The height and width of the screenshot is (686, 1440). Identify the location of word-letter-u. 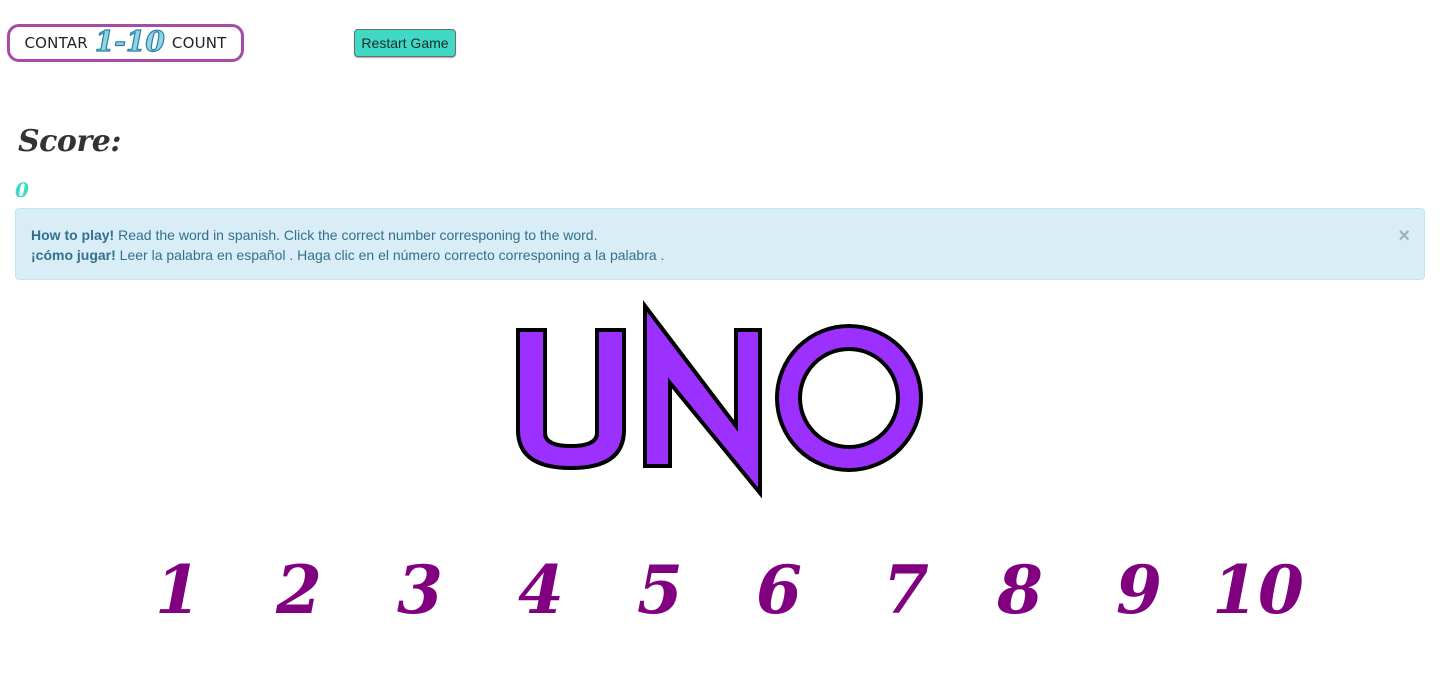
(571, 399).